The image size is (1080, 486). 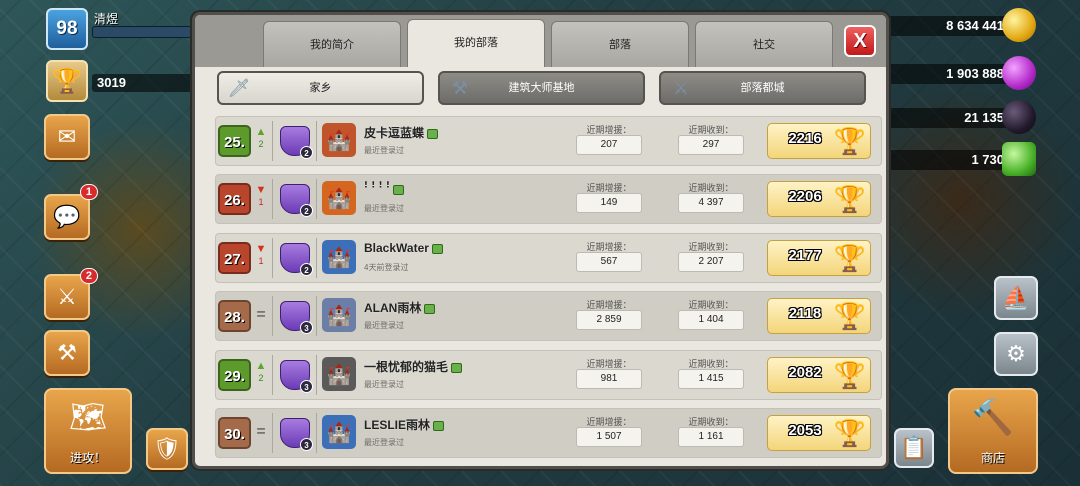 What do you see at coordinates (296, 142) in the screenshot?
I see `league-icon: 2` at bounding box center [296, 142].